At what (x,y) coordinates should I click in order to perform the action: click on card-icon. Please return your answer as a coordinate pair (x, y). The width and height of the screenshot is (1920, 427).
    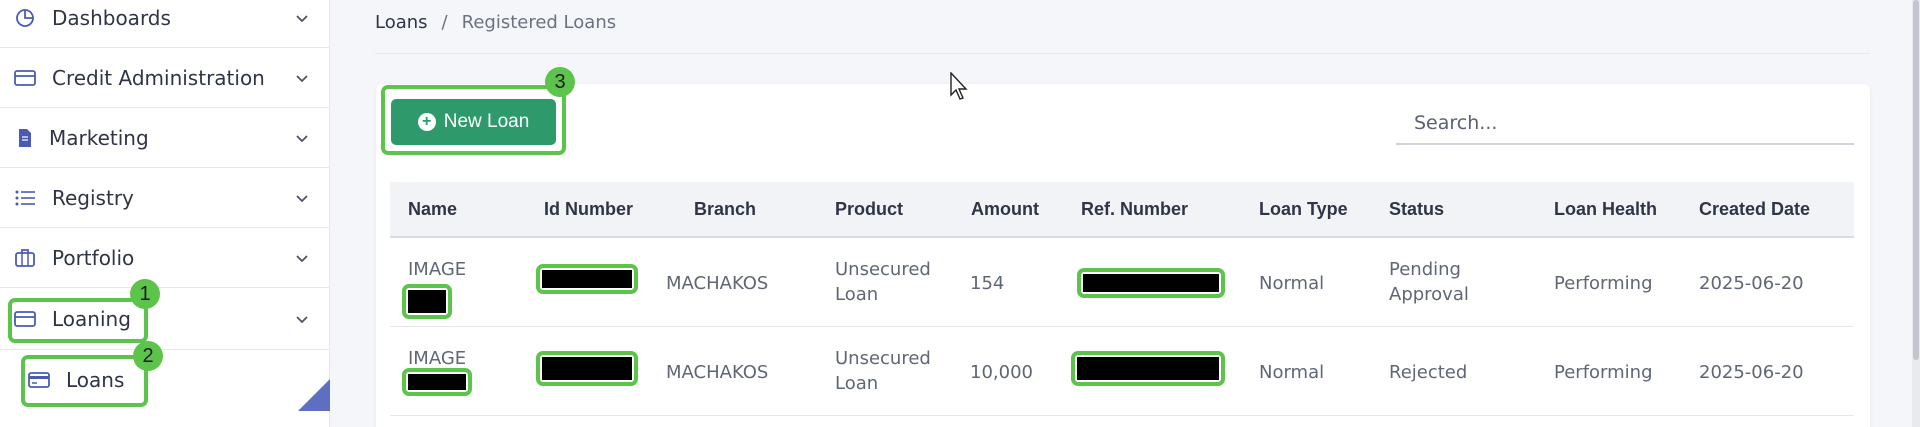
    Looking at the image, I should click on (25, 78).